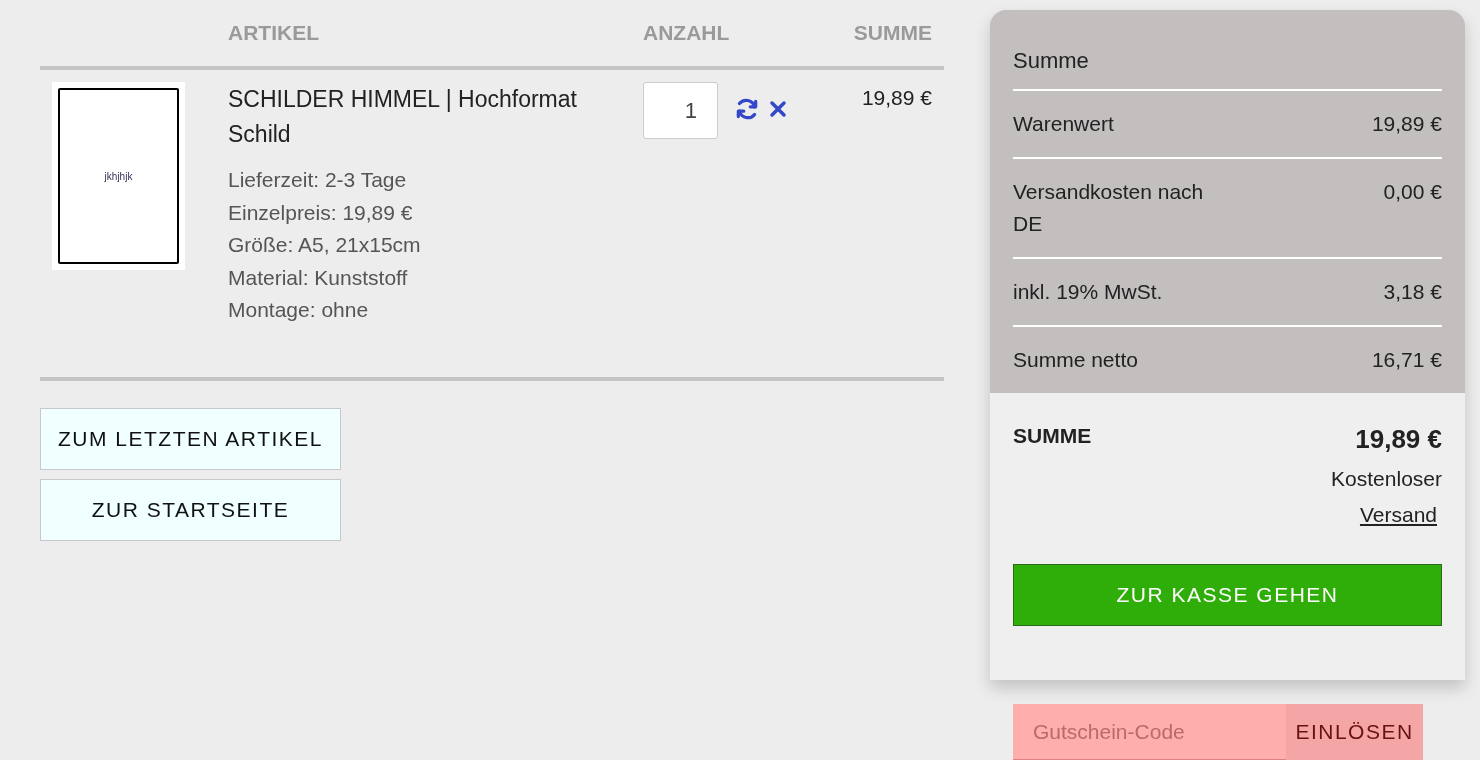 The height and width of the screenshot is (760, 1480). Describe the element at coordinates (1064, 124) in the screenshot. I see `summary-label: Warenwert` at that location.